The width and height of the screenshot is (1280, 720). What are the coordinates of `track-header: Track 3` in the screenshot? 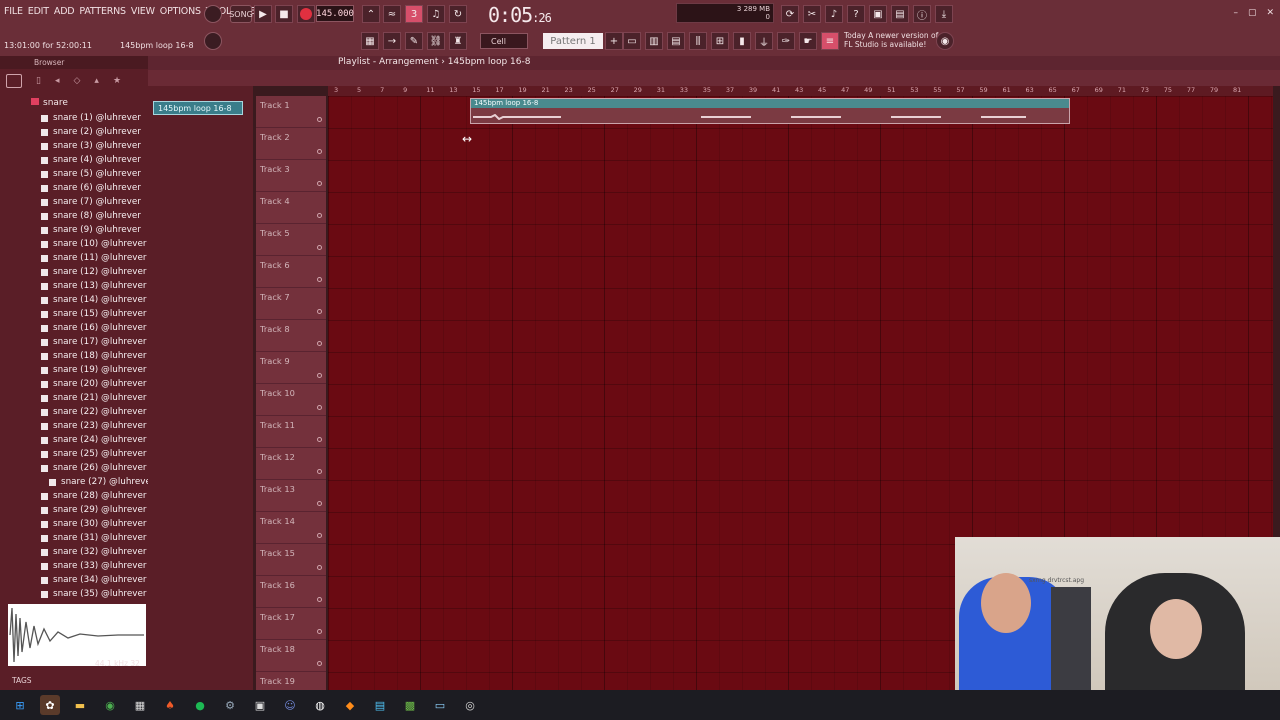 It's located at (291, 176).